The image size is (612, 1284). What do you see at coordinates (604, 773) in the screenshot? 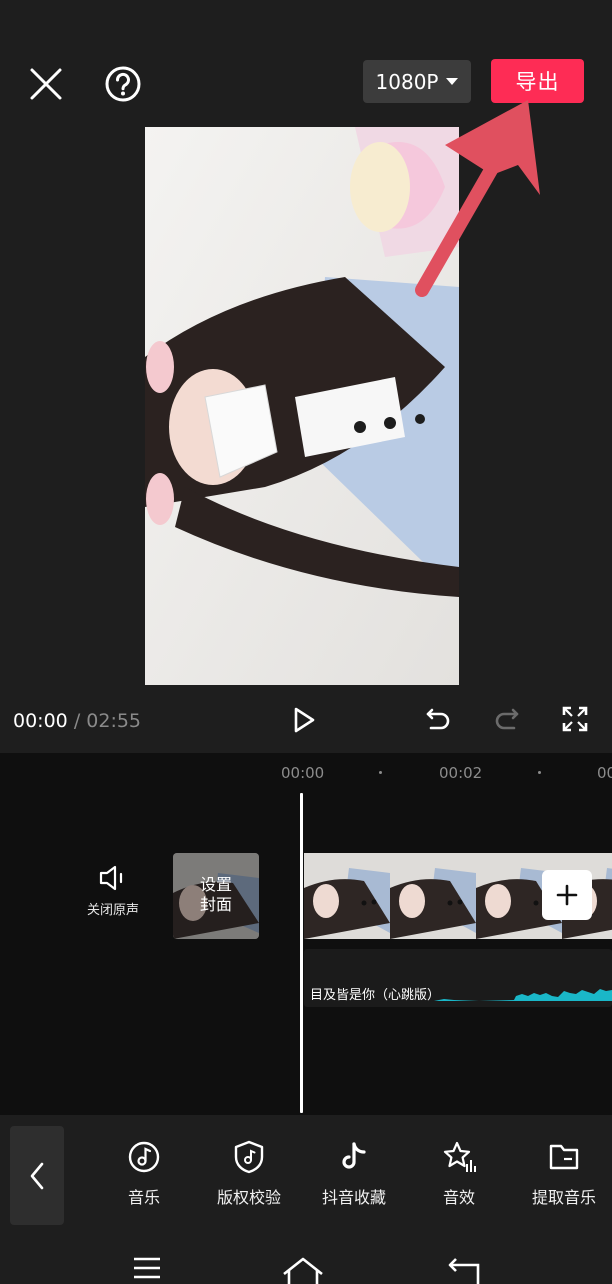
I see `timeline-tick: 00` at bounding box center [604, 773].